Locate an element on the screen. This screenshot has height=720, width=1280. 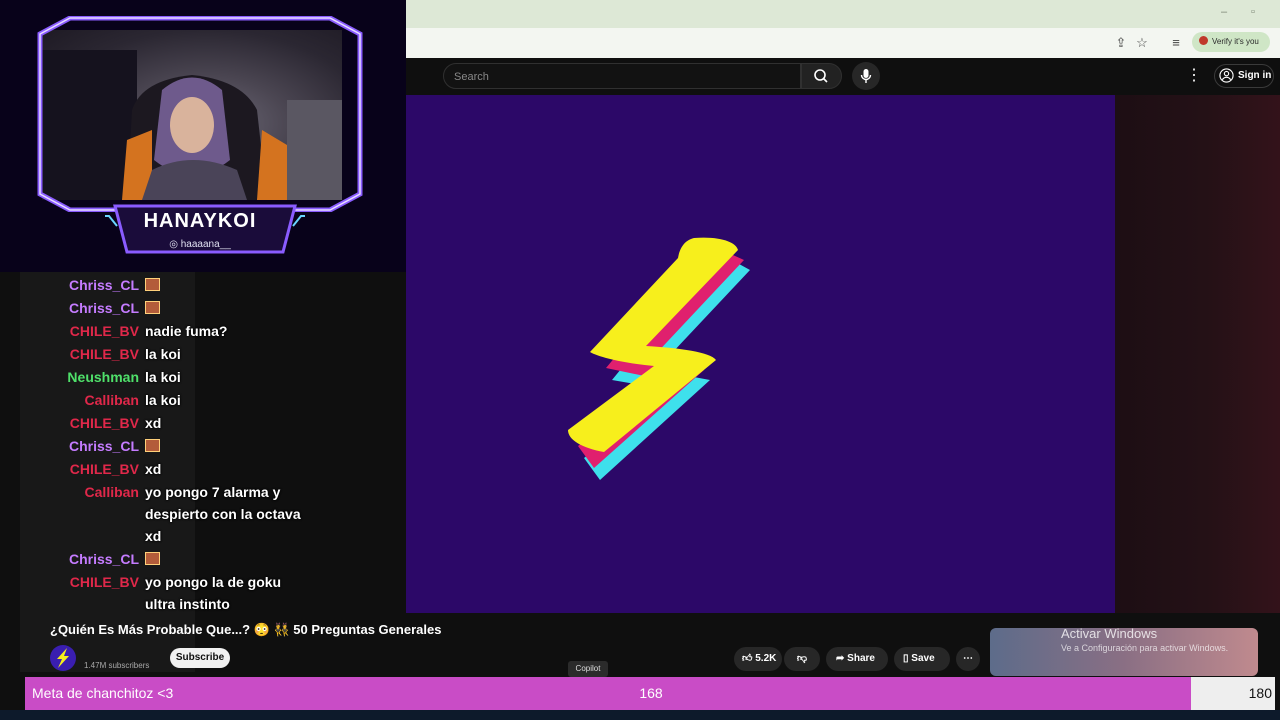
chat-text: nadie fuma? is located at coordinates (186, 331).